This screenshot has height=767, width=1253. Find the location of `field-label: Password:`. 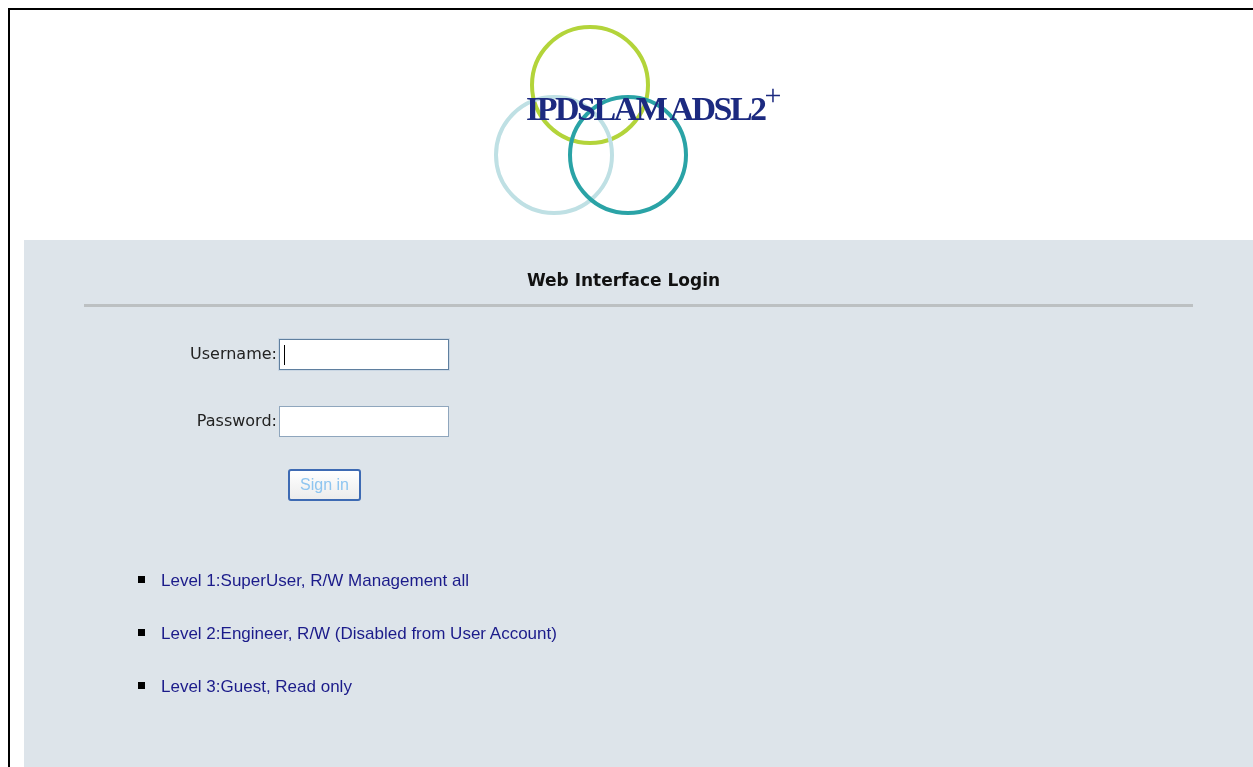

field-label: Password: is located at coordinates (236, 421).